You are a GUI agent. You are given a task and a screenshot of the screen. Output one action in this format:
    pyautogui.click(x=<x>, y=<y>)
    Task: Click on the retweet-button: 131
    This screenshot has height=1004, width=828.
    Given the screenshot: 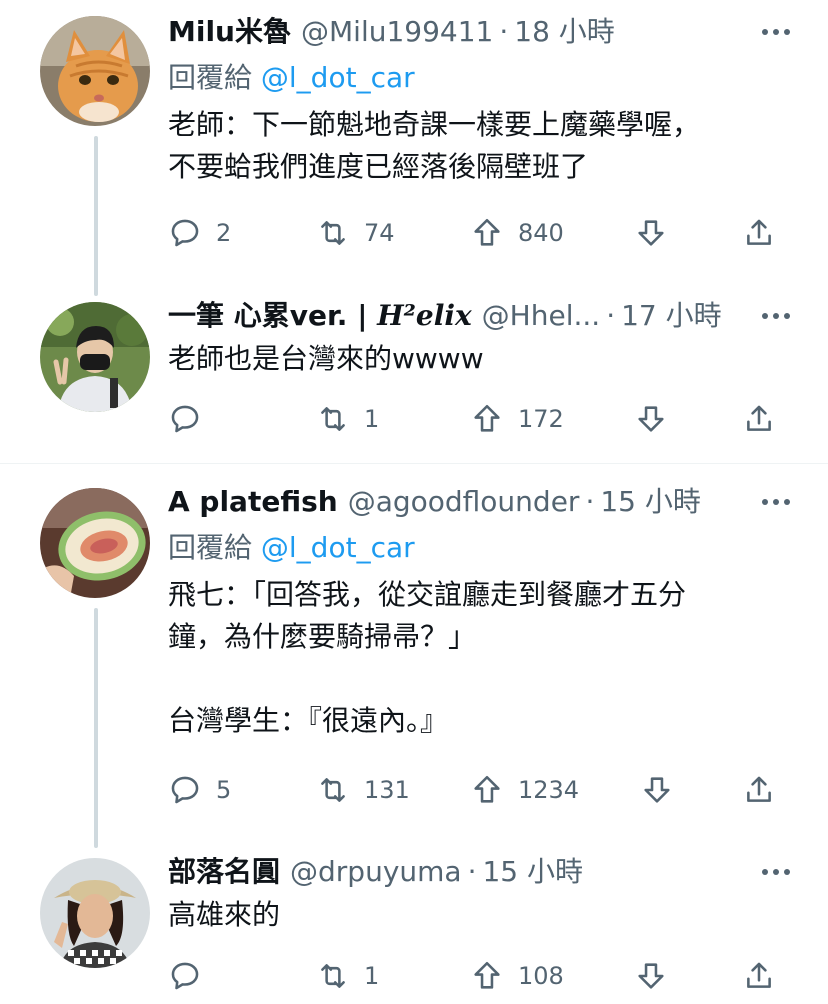 What is the action you would take?
    pyautogui.click(x=363, y=790)
    